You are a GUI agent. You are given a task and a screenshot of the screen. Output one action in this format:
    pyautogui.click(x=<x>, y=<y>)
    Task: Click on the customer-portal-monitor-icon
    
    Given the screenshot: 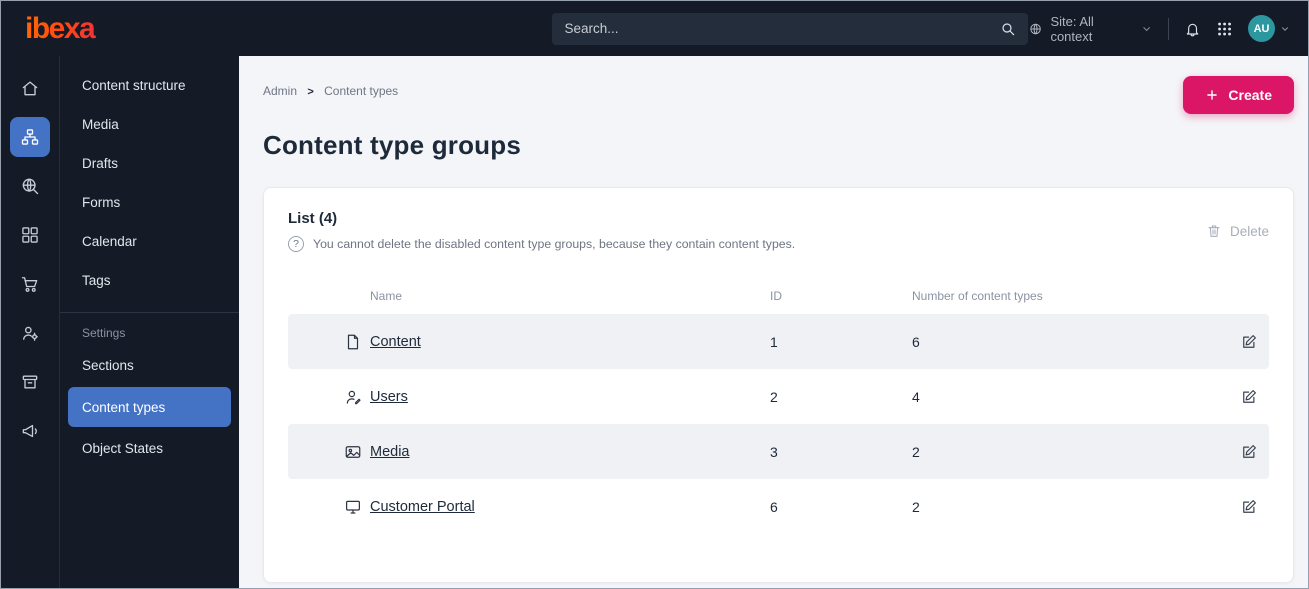 What is the action you would take?
    pyautogui.click(x=353, y=507)
    